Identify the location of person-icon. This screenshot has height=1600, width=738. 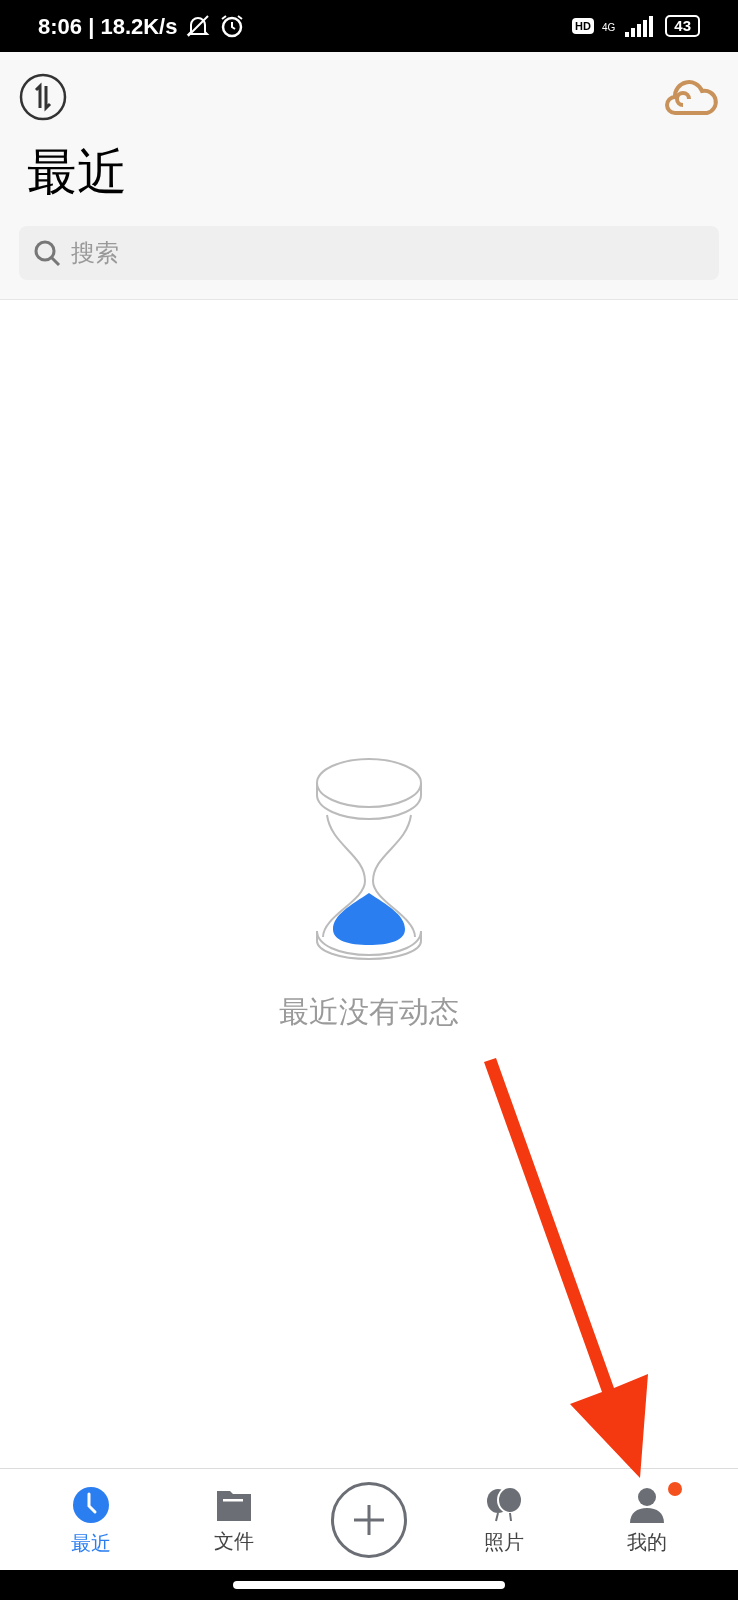
(646, 1504).